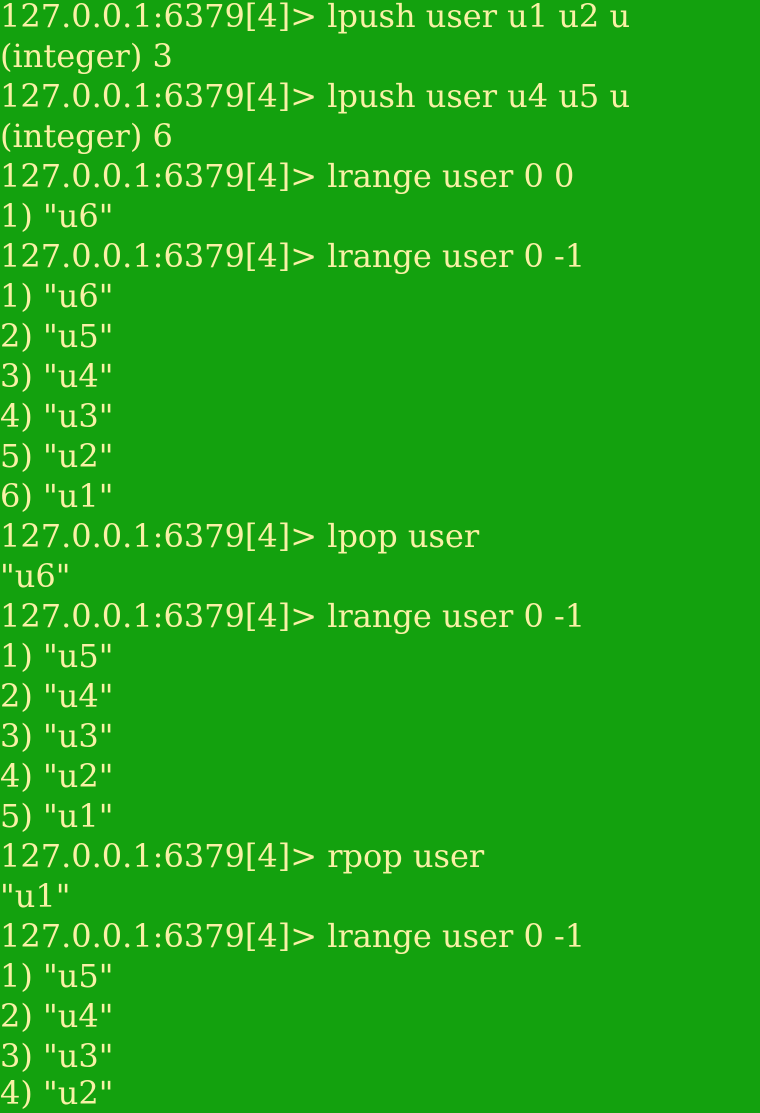 The height and width of the screenshot is (1113, 760). What do you see at coordinates (57, 456) in the screenshot?
I see `output-line: 5) "u2"` at bounding box center [57, 456].